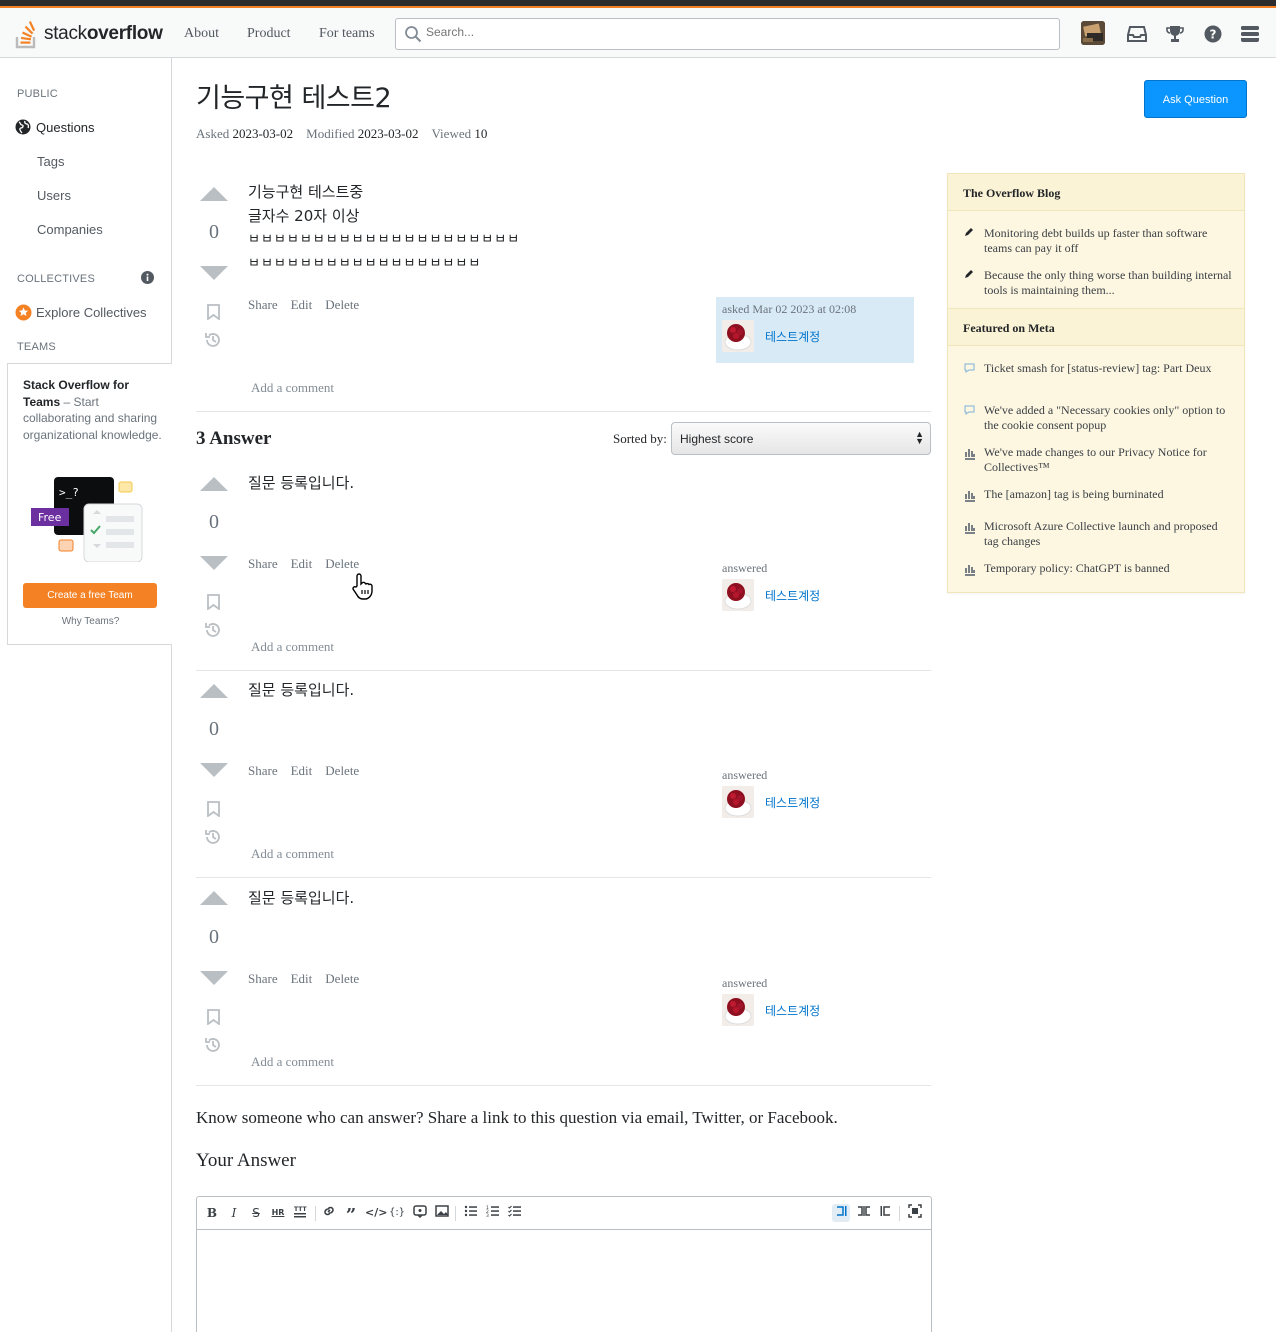 The height and width of the screenshot is (1332, 1276). Describe the element at coordinates (899, 1213) in the screenshot. I see `toolbar-separator` at that location.